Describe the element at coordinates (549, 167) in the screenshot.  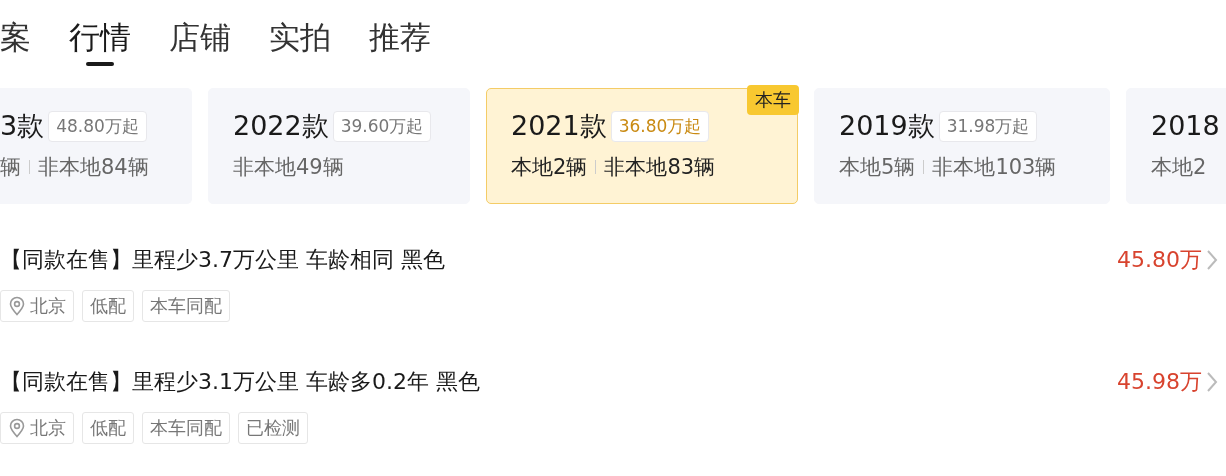
I see `local-count: 本地2辆` at that location.